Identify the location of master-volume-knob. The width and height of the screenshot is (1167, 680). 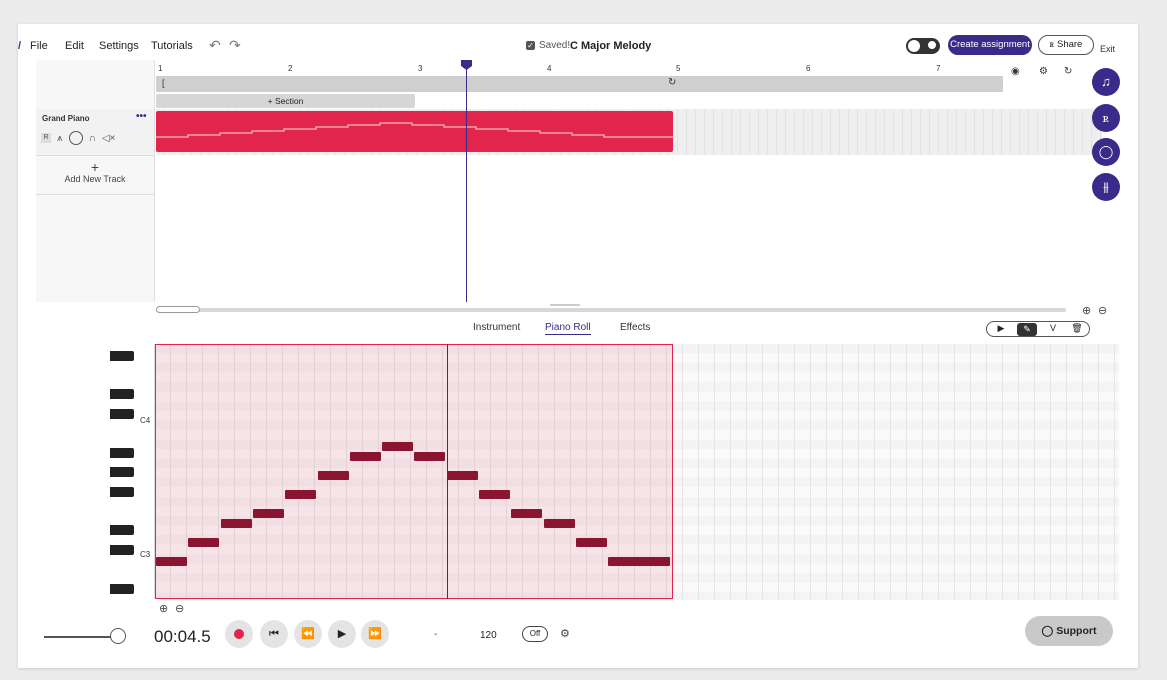
(118, 636).